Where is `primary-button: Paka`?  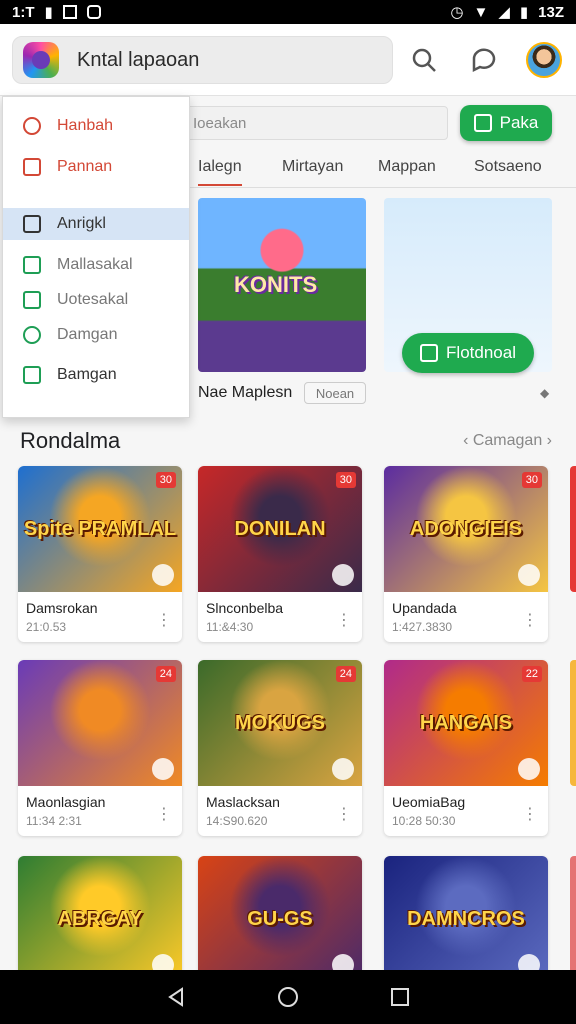 primary-button: Paka is located at coordinates (506, 123).